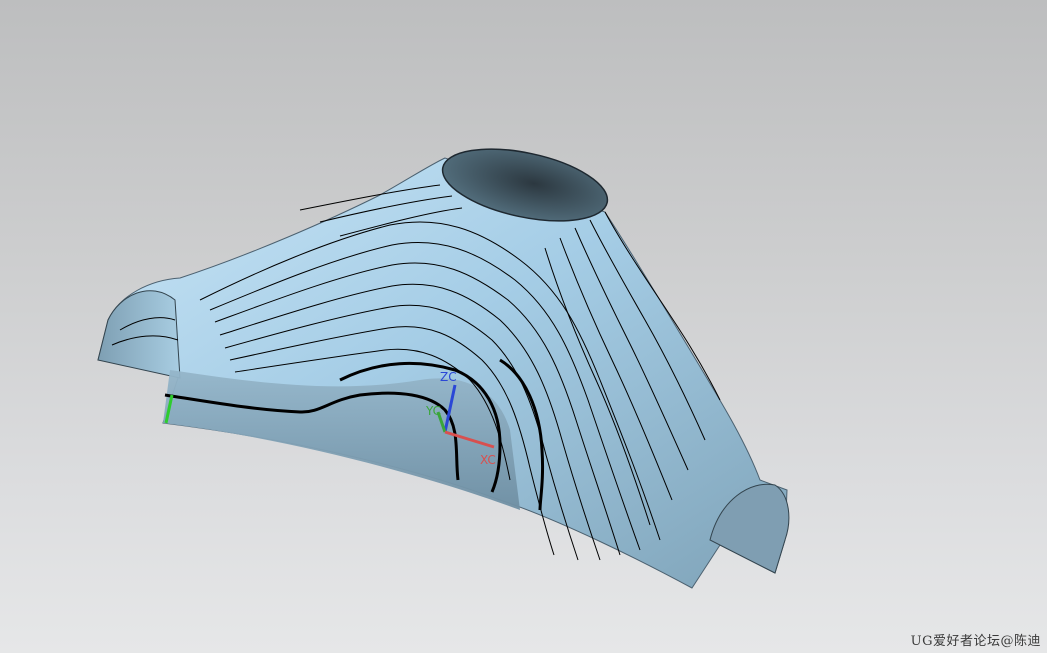 The width and height of the screenshot is (1047, 653). Describe the element at coordinates (139, 334) in the screenshot. I see `left-arch-opening` at that location.